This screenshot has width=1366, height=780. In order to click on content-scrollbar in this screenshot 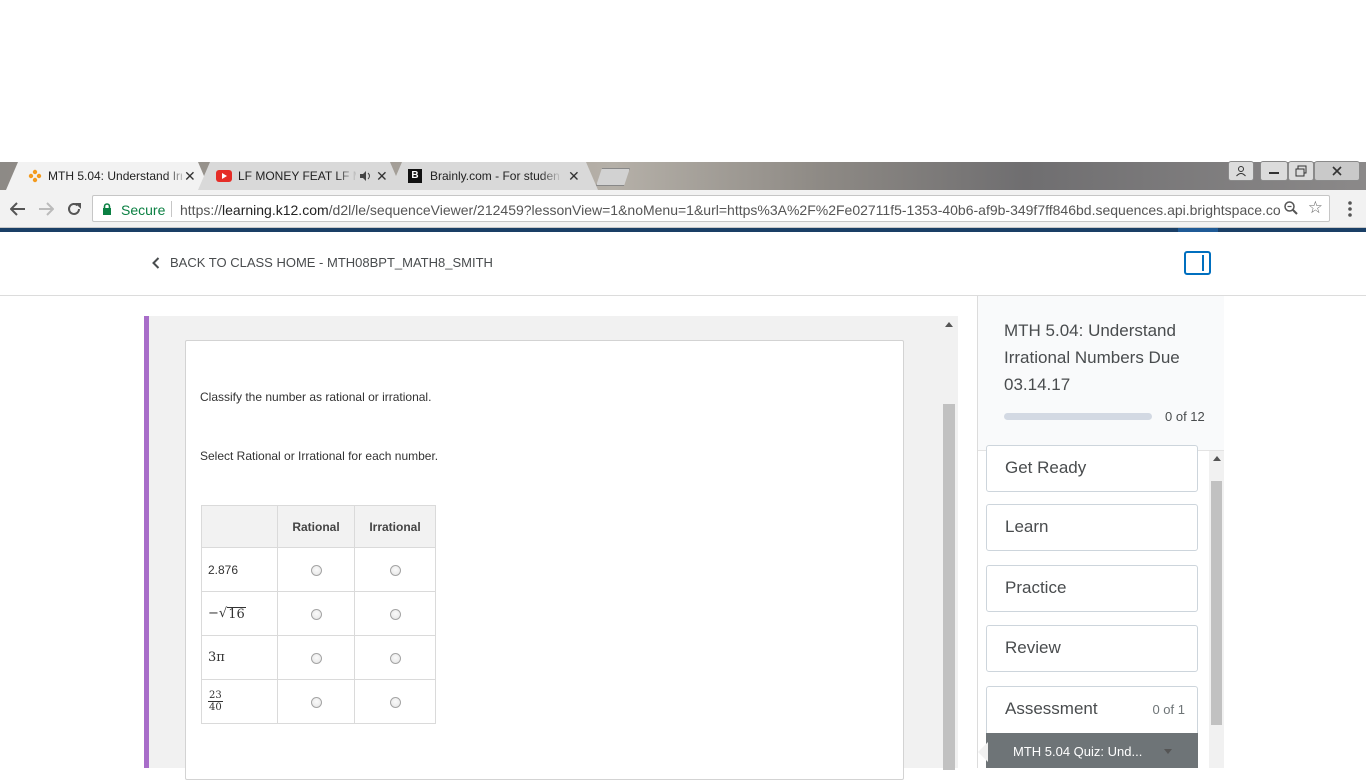, I will do `click(949, 544)`.